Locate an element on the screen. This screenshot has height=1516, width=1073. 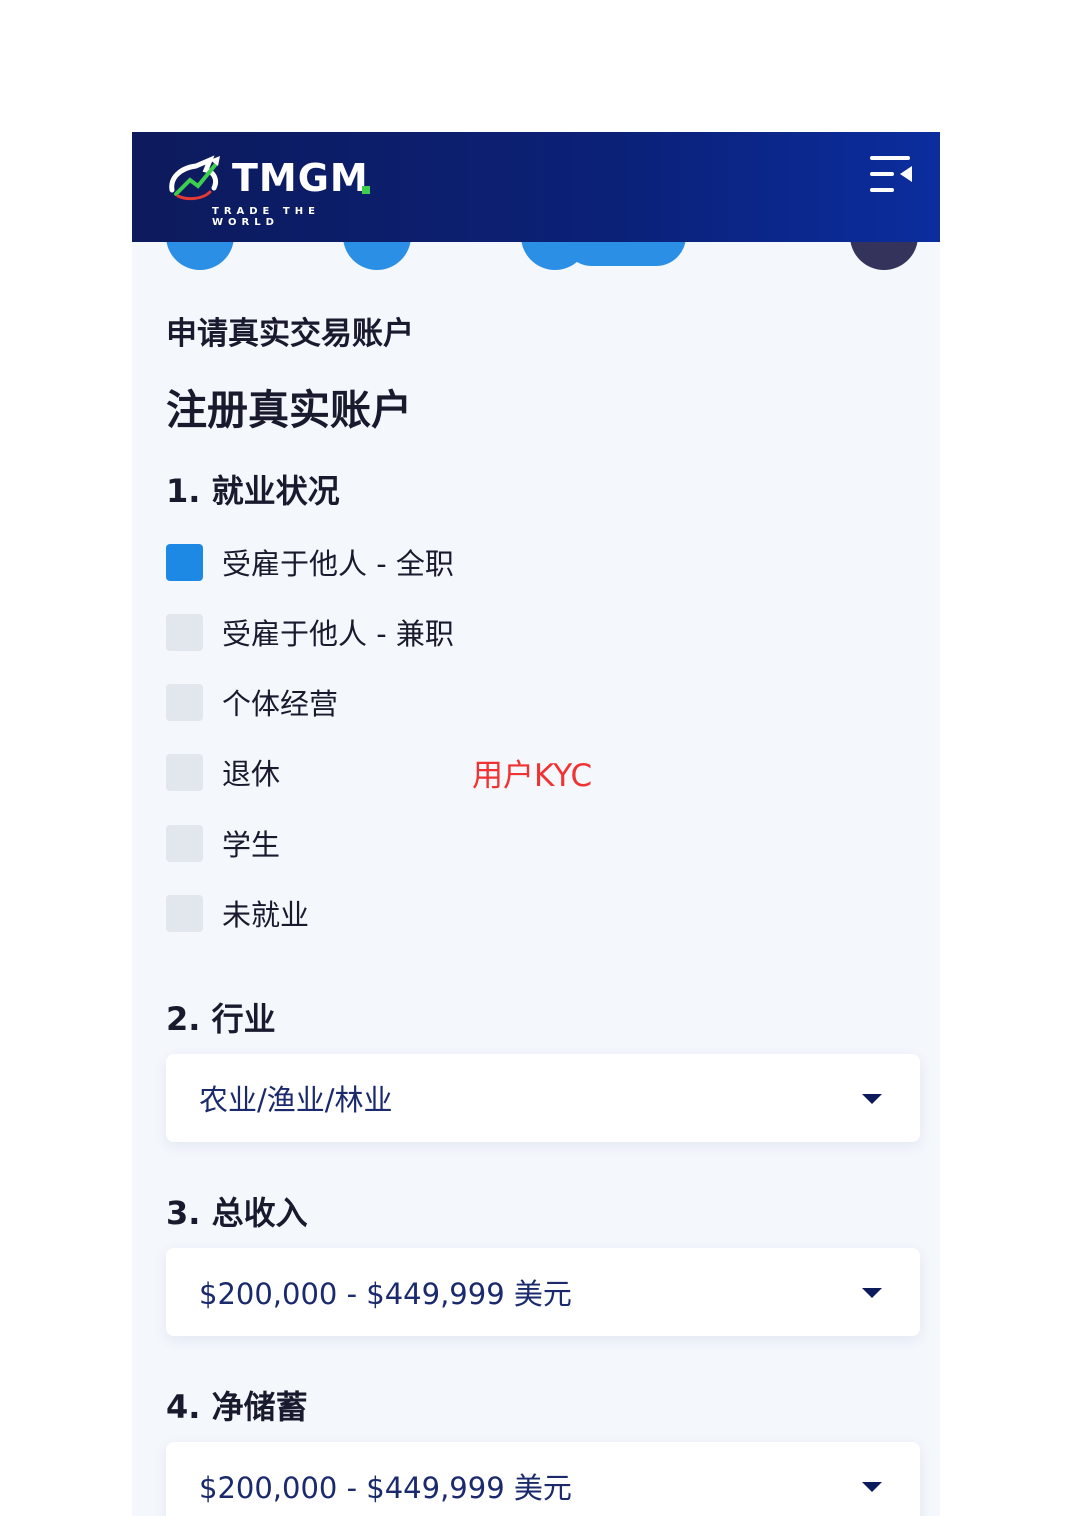
brand-dot is located at coordinates (366, 190).